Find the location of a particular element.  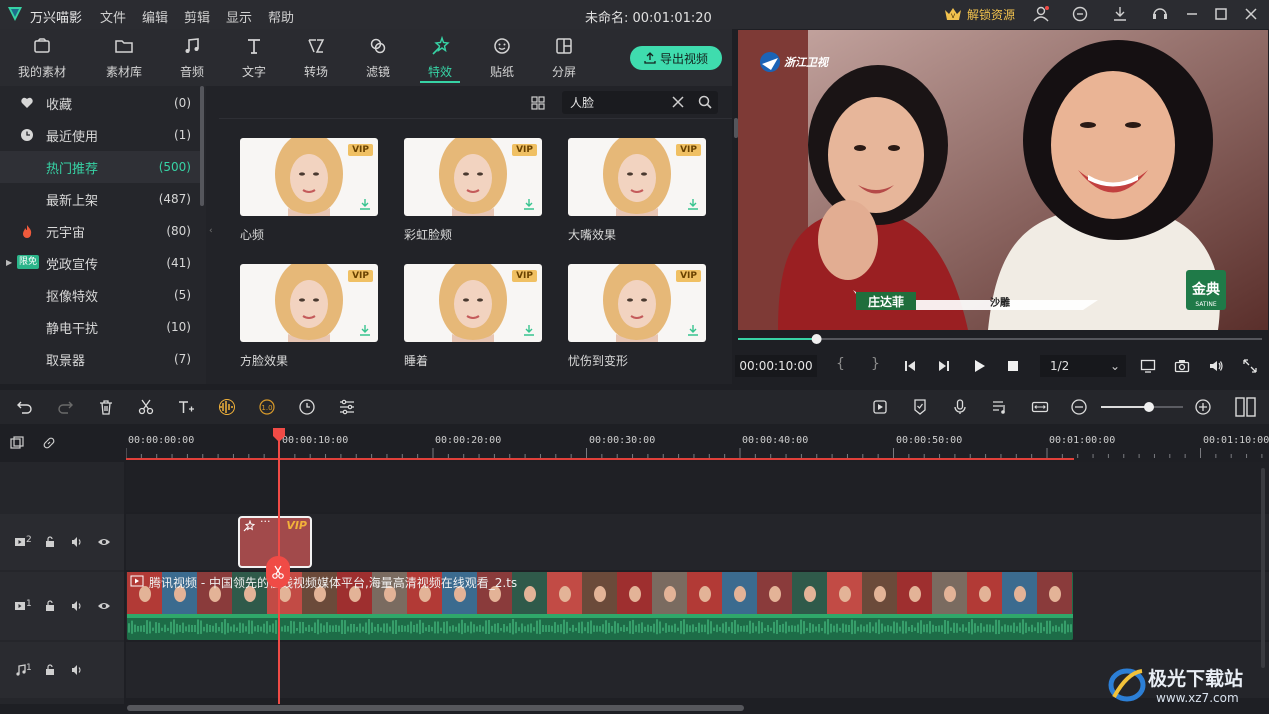

grid-view-icon is located at coordinates (538, 103).